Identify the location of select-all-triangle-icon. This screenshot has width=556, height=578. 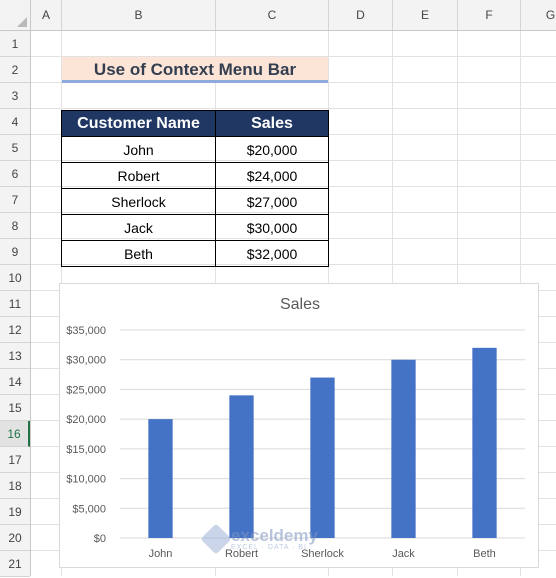
(22, 22).